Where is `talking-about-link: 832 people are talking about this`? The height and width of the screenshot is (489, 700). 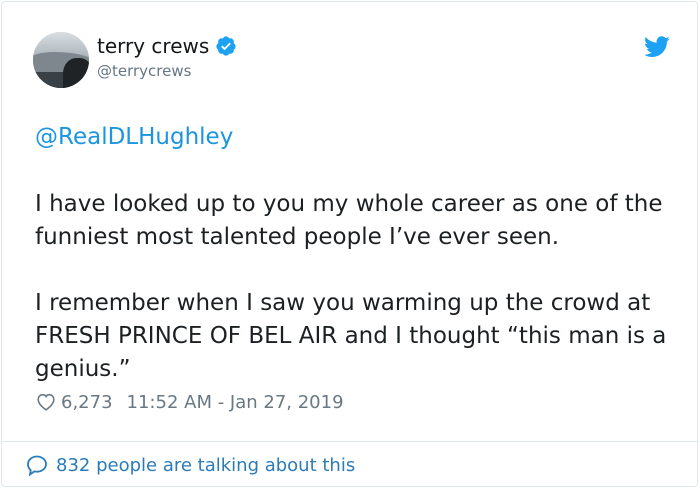 talking-about-link: 832 people are talking about this is located at coordinates (190, 465).